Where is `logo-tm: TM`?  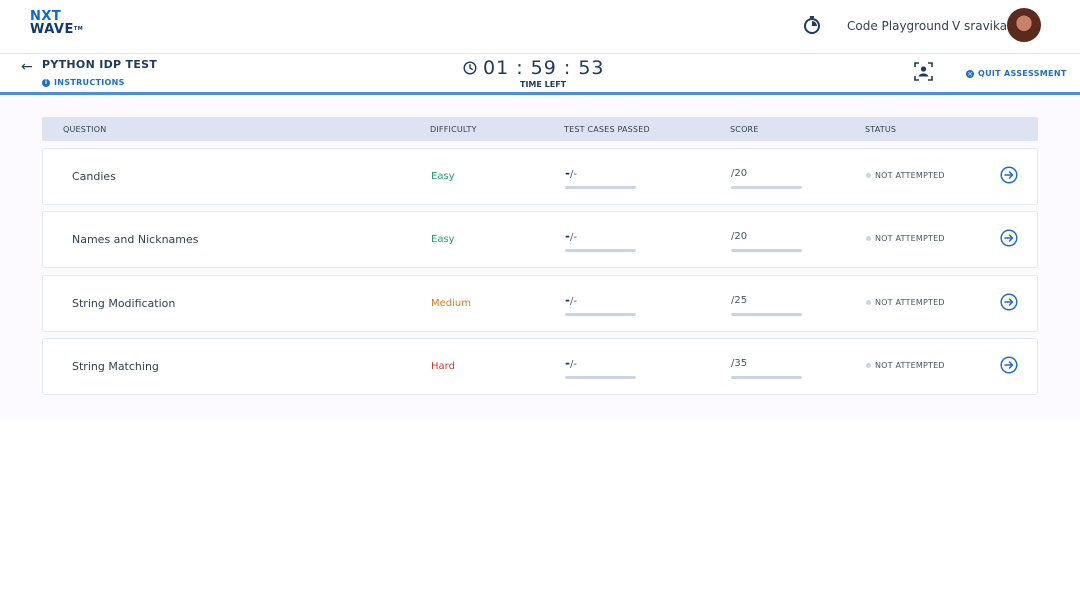
logo-tm: TM is located at coordinates (78, 29).